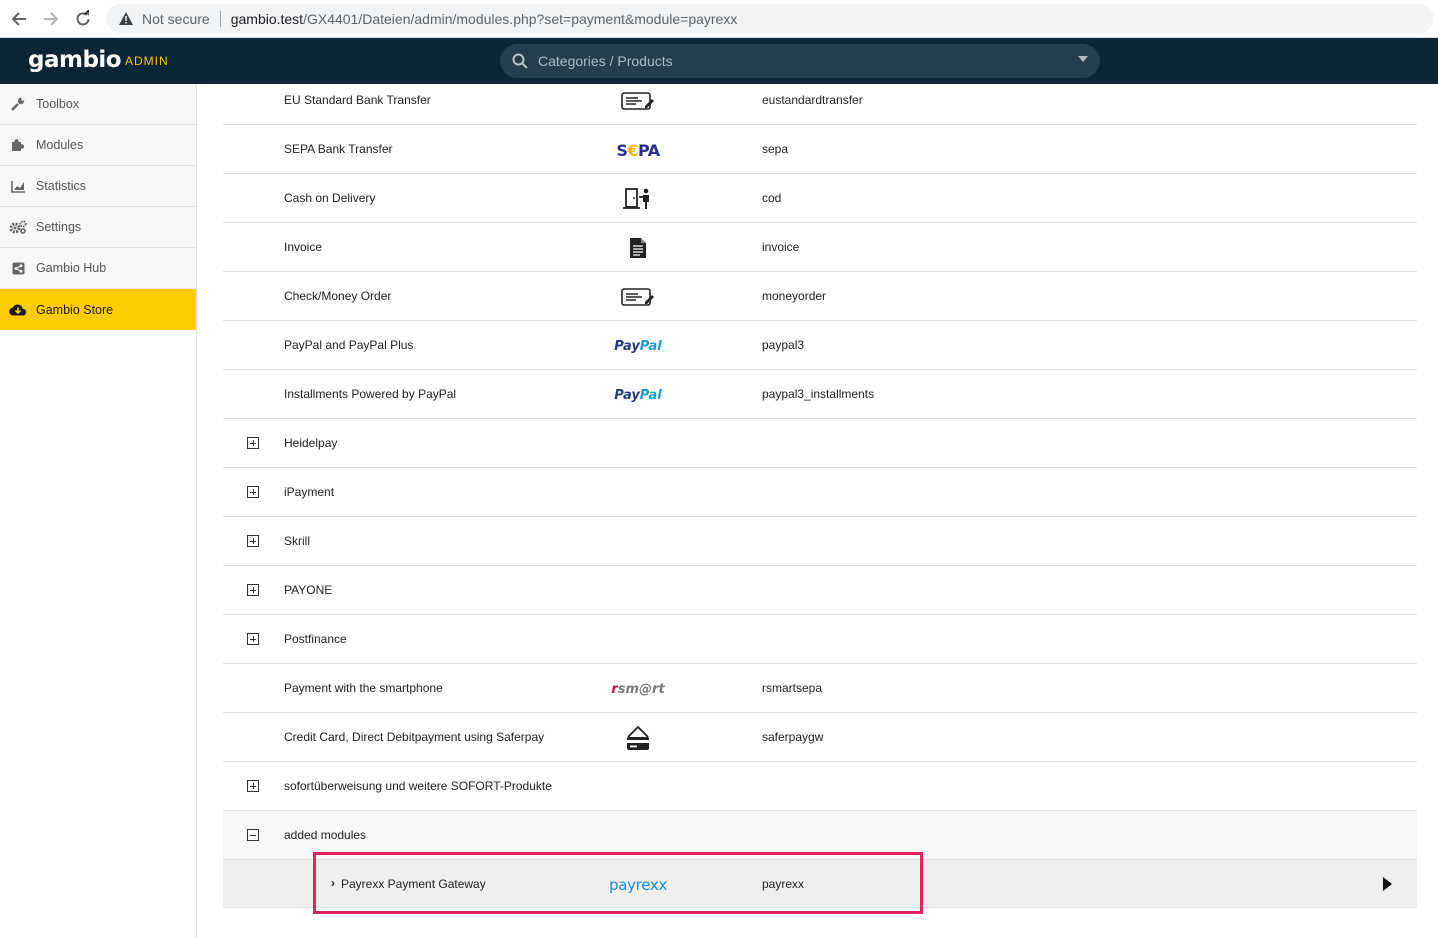 The width and height of the screenshot is (1438, 938). I want to click on search-input, so click(788, 61).